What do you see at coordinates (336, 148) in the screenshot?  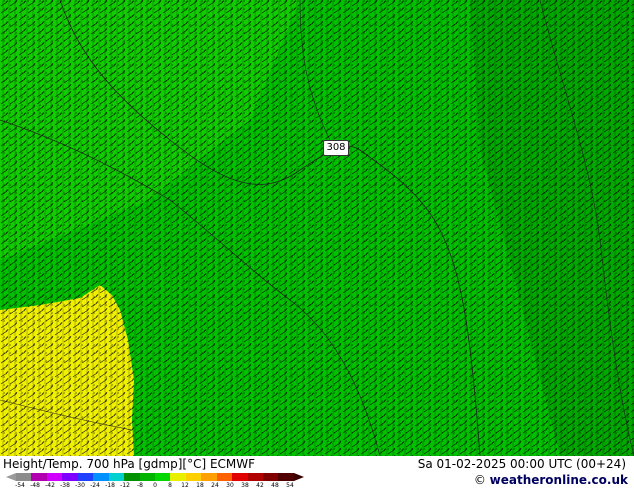 I see `contour-value-label: 308` at bounding box center [336, 148].